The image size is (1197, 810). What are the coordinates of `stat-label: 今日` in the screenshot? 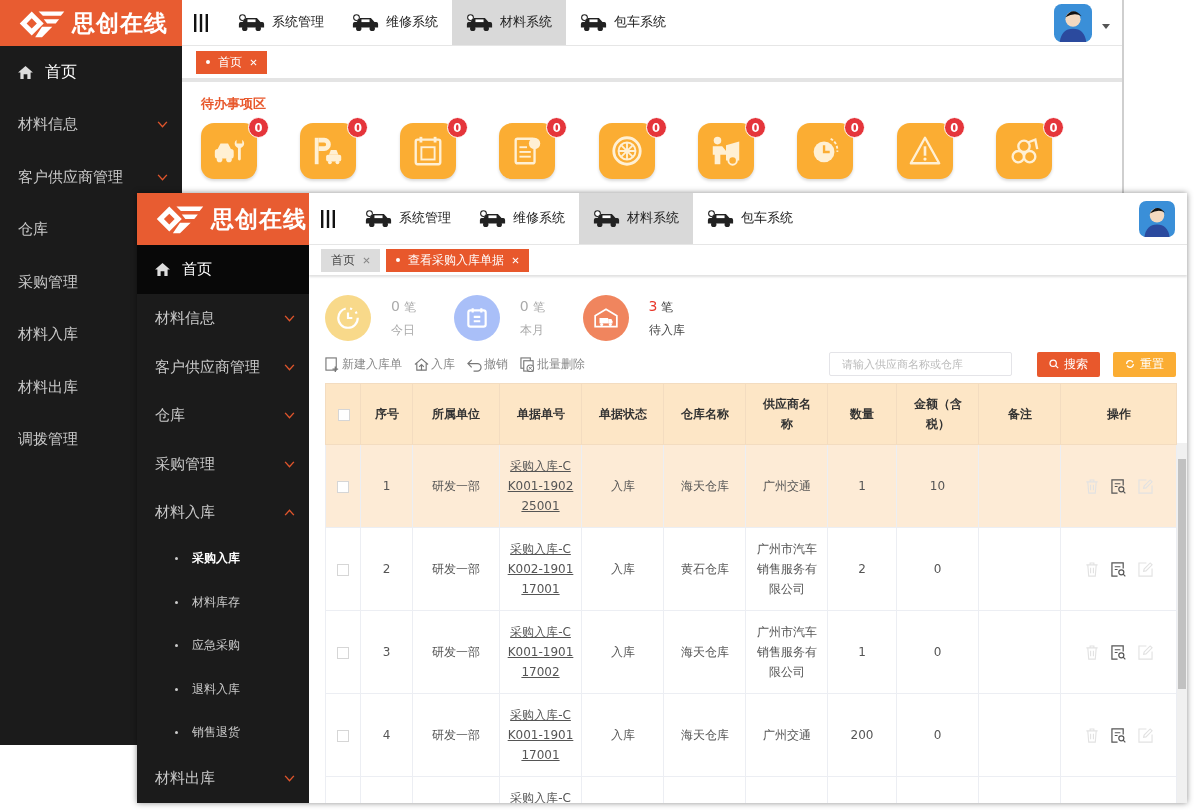 It's located at (403, 330).